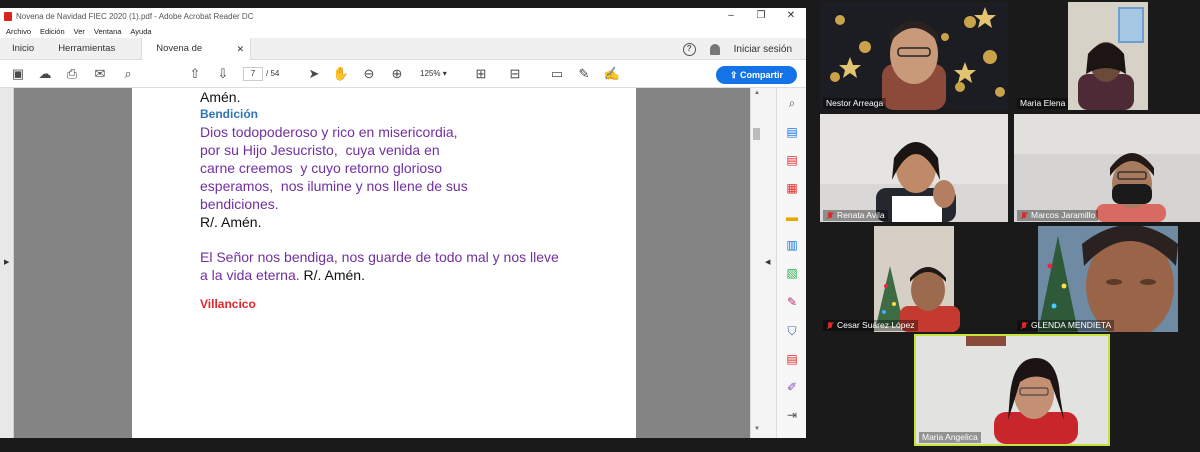 The width and height of the screenshot is (1200, 452). I want to click on blessing-line-5: bendiciones., so click(239, 204).